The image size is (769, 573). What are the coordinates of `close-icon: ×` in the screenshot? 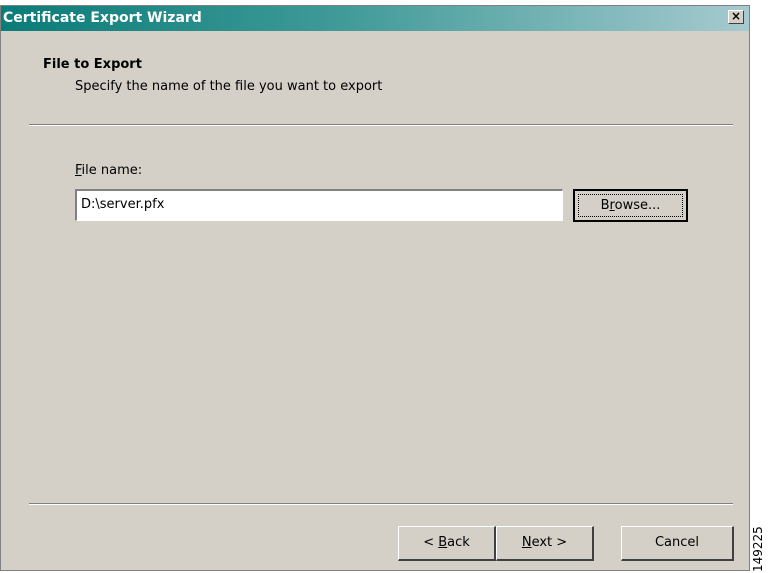 It's located at (736, 16).